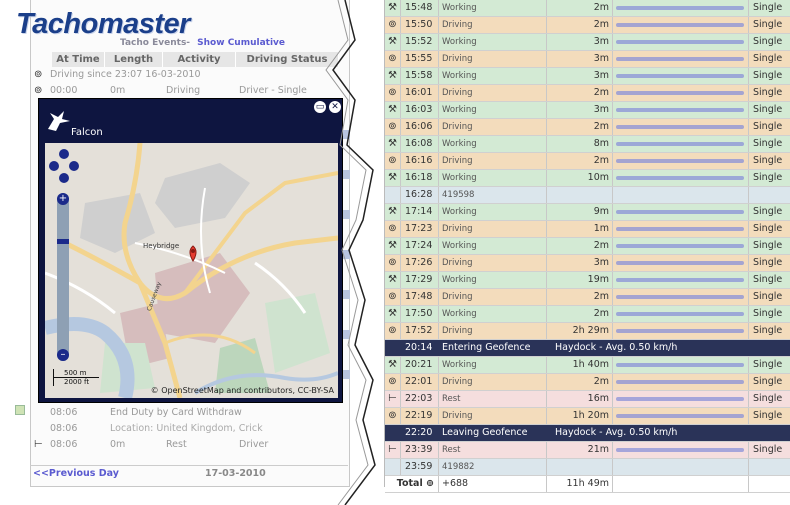 The height and width of the screenshot is (505, 790). What do you see at coordinates (587, 127) in the screenshot?
I see `table-row: ⊚ 16:06 Driving 2m Single` at bounding box center [587, 127].